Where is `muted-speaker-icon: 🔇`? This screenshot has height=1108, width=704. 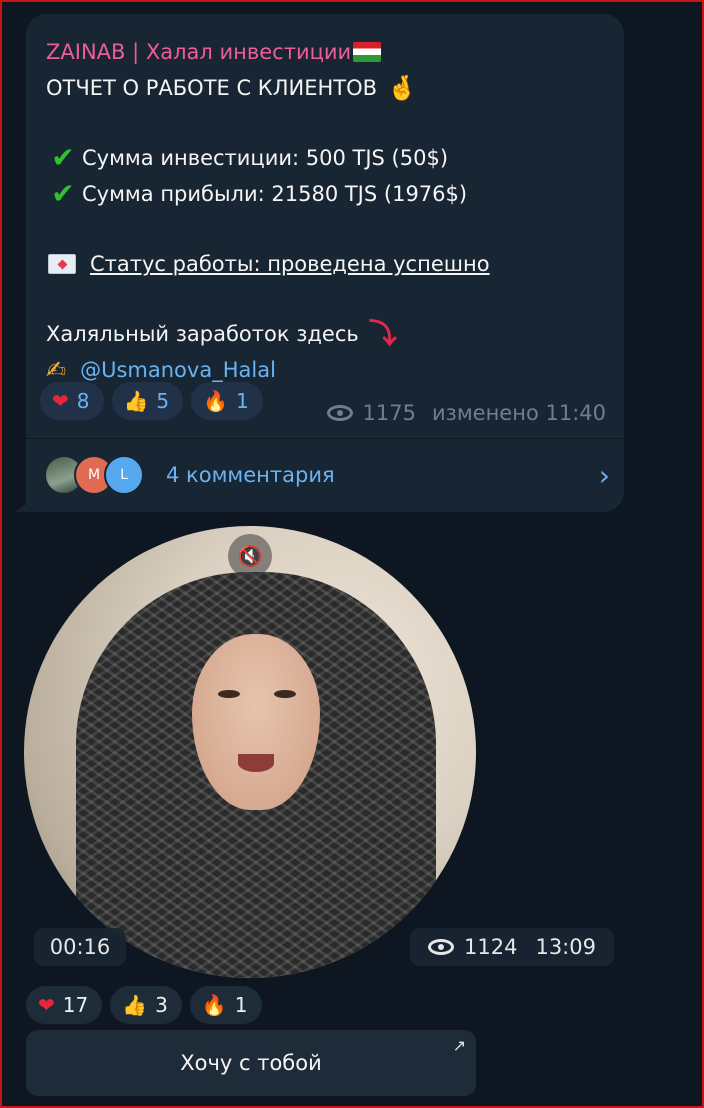
muted-speaker-icon: 🔇 is located at coordinates (250, 556).